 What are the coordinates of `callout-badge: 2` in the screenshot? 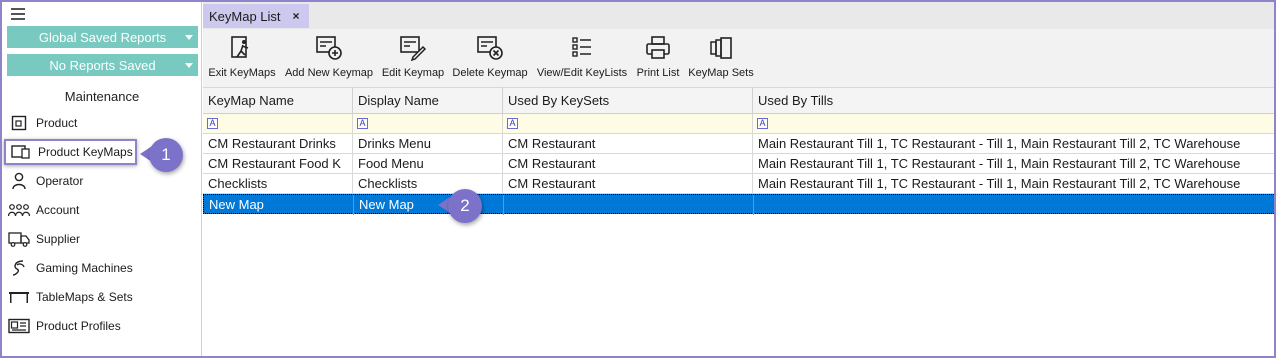 It's located at (465, 206).